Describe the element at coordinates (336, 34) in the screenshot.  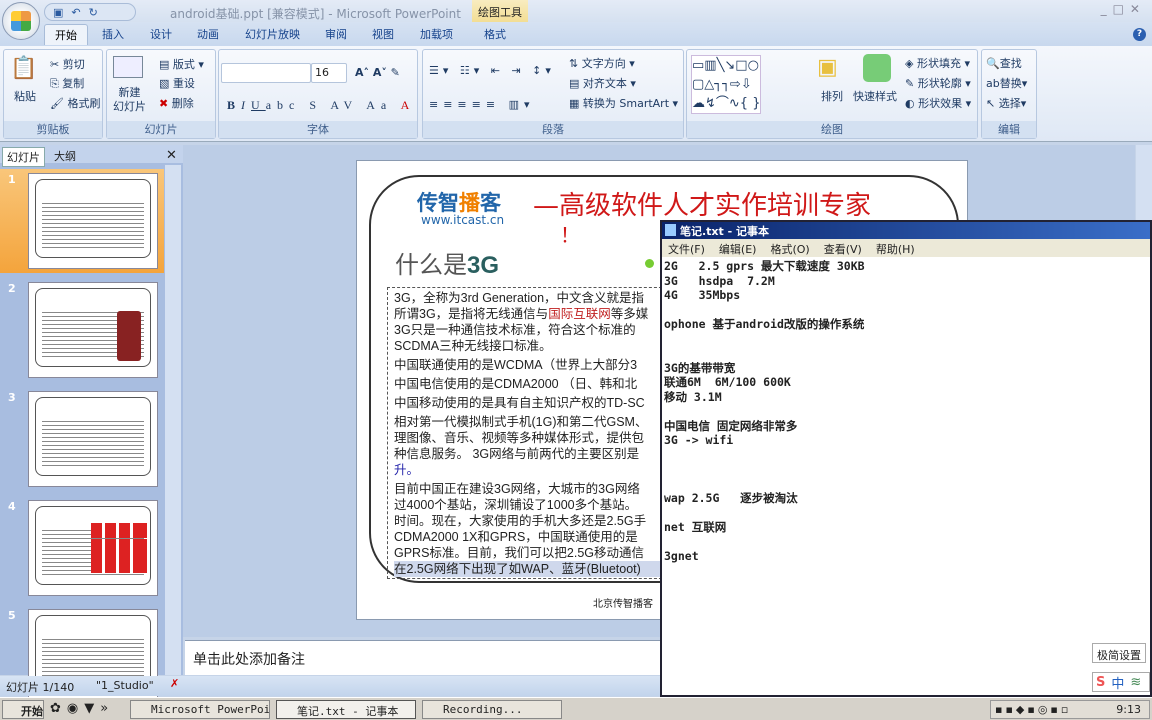
I see `tab-review: 审阅` at that location.